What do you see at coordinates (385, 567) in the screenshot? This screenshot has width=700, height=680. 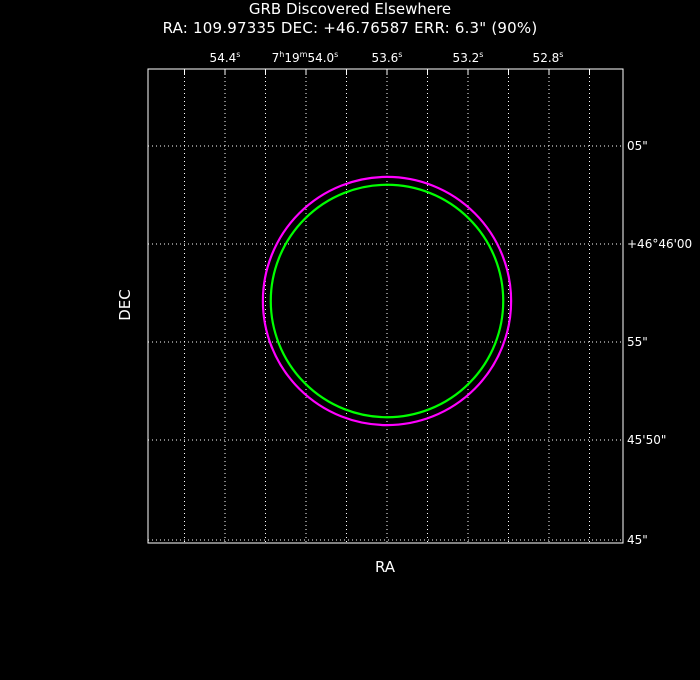 I see `x-axis-label: RA` at bounding box center [385, 567].